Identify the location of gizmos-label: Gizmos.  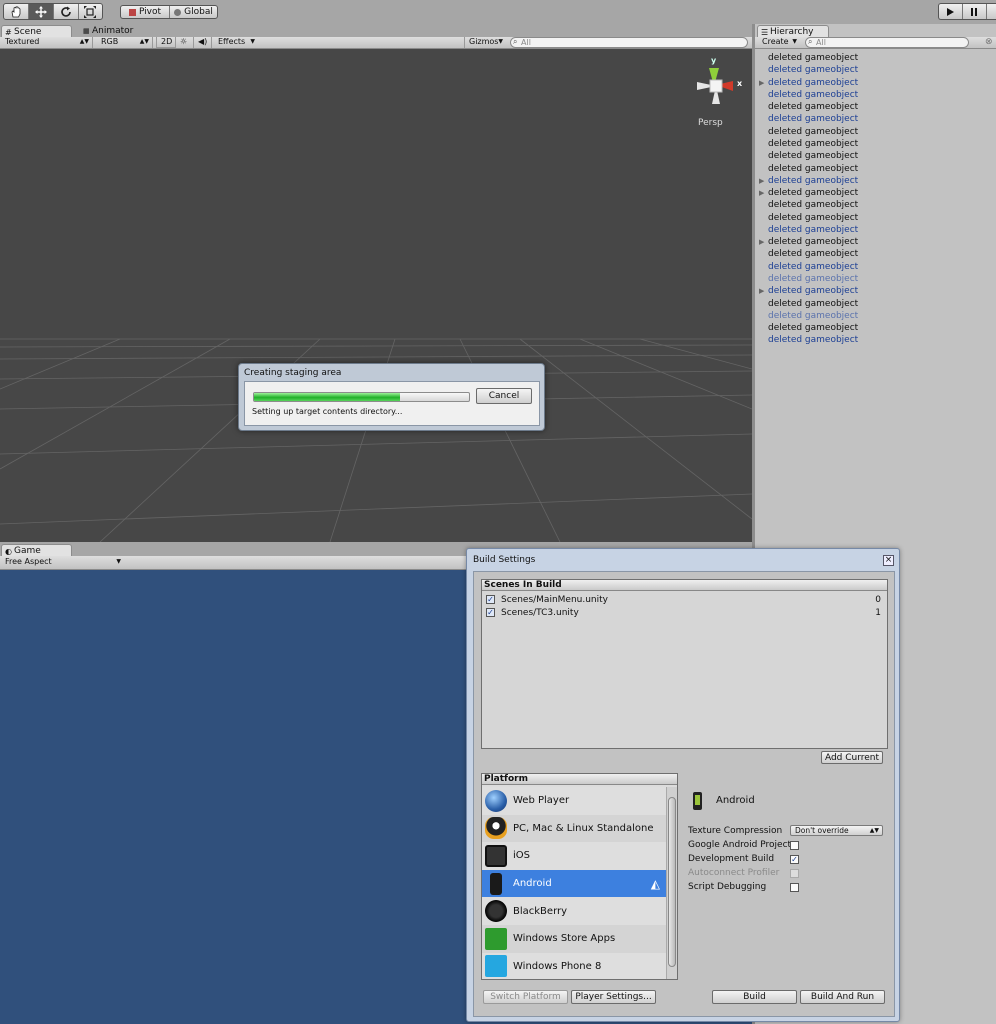
(484, 41).